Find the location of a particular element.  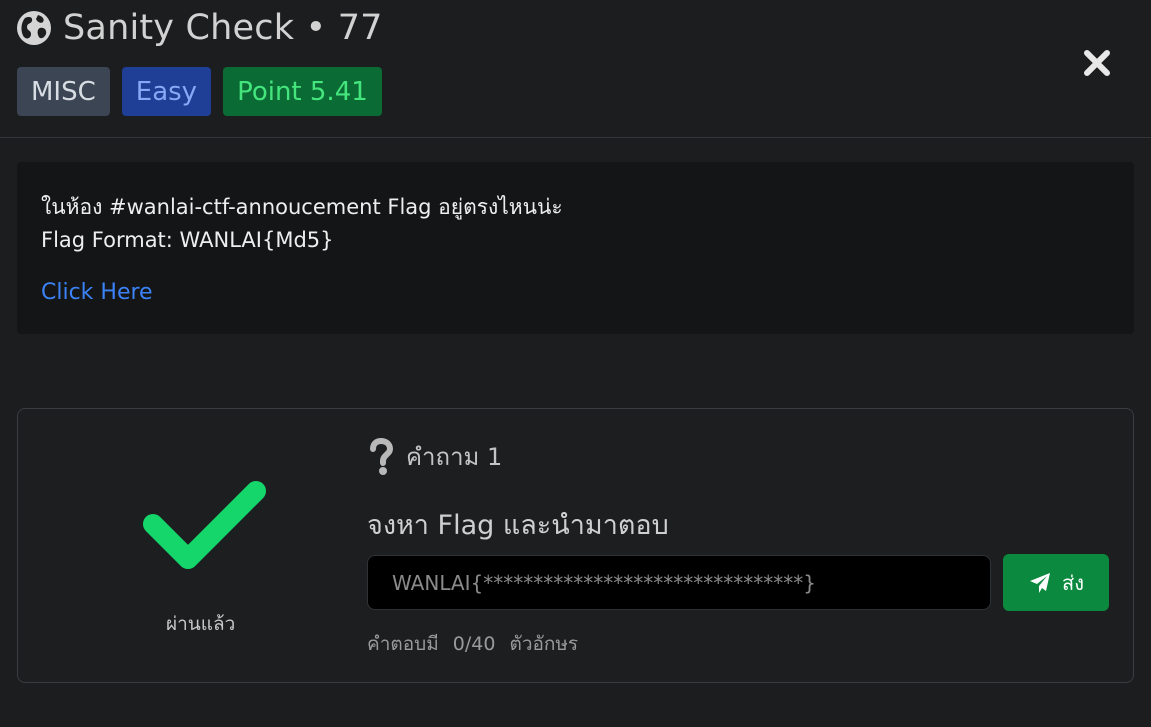

click-here-link: Click Here is located at coordinates (97, 292).